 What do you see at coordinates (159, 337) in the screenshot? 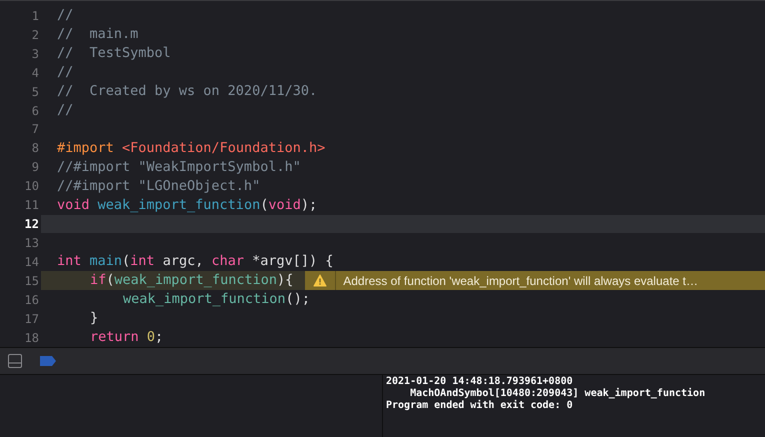
I see `code-token: ;` at bounding box center [159, 337].